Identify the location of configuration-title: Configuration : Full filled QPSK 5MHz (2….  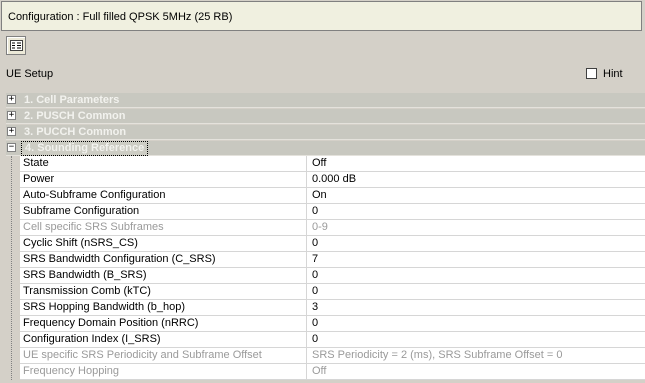
(120, 17).